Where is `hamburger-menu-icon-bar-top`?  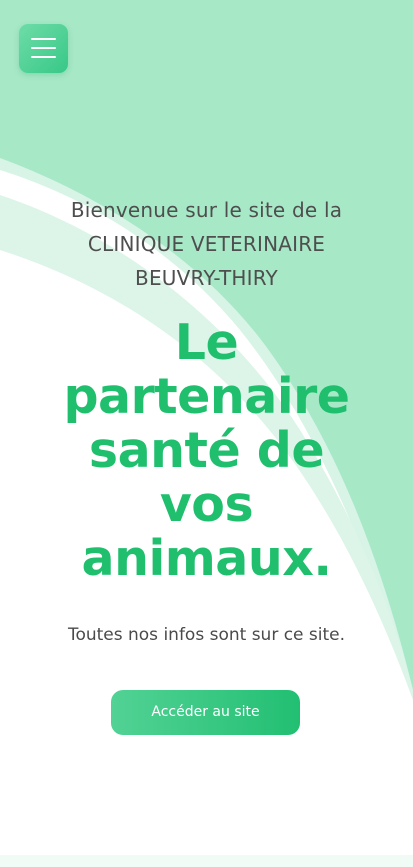 hamburger-menu-icon-bar-top is located at coordinates (43, 39).